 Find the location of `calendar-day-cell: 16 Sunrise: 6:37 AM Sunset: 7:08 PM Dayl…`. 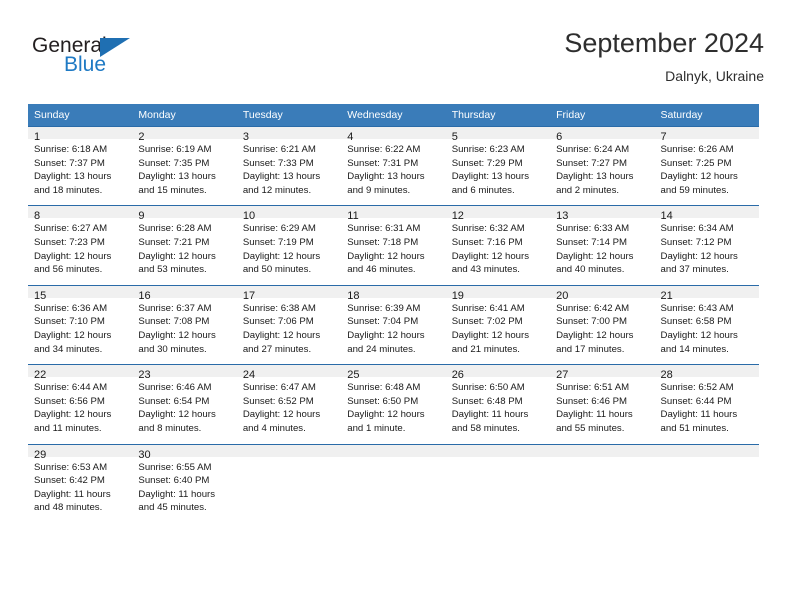

calendar-day-cell: 16 Sunrise: 6:37 AM Sunset: 7:08 PM Dayl… is located at coordinates (184, 324).